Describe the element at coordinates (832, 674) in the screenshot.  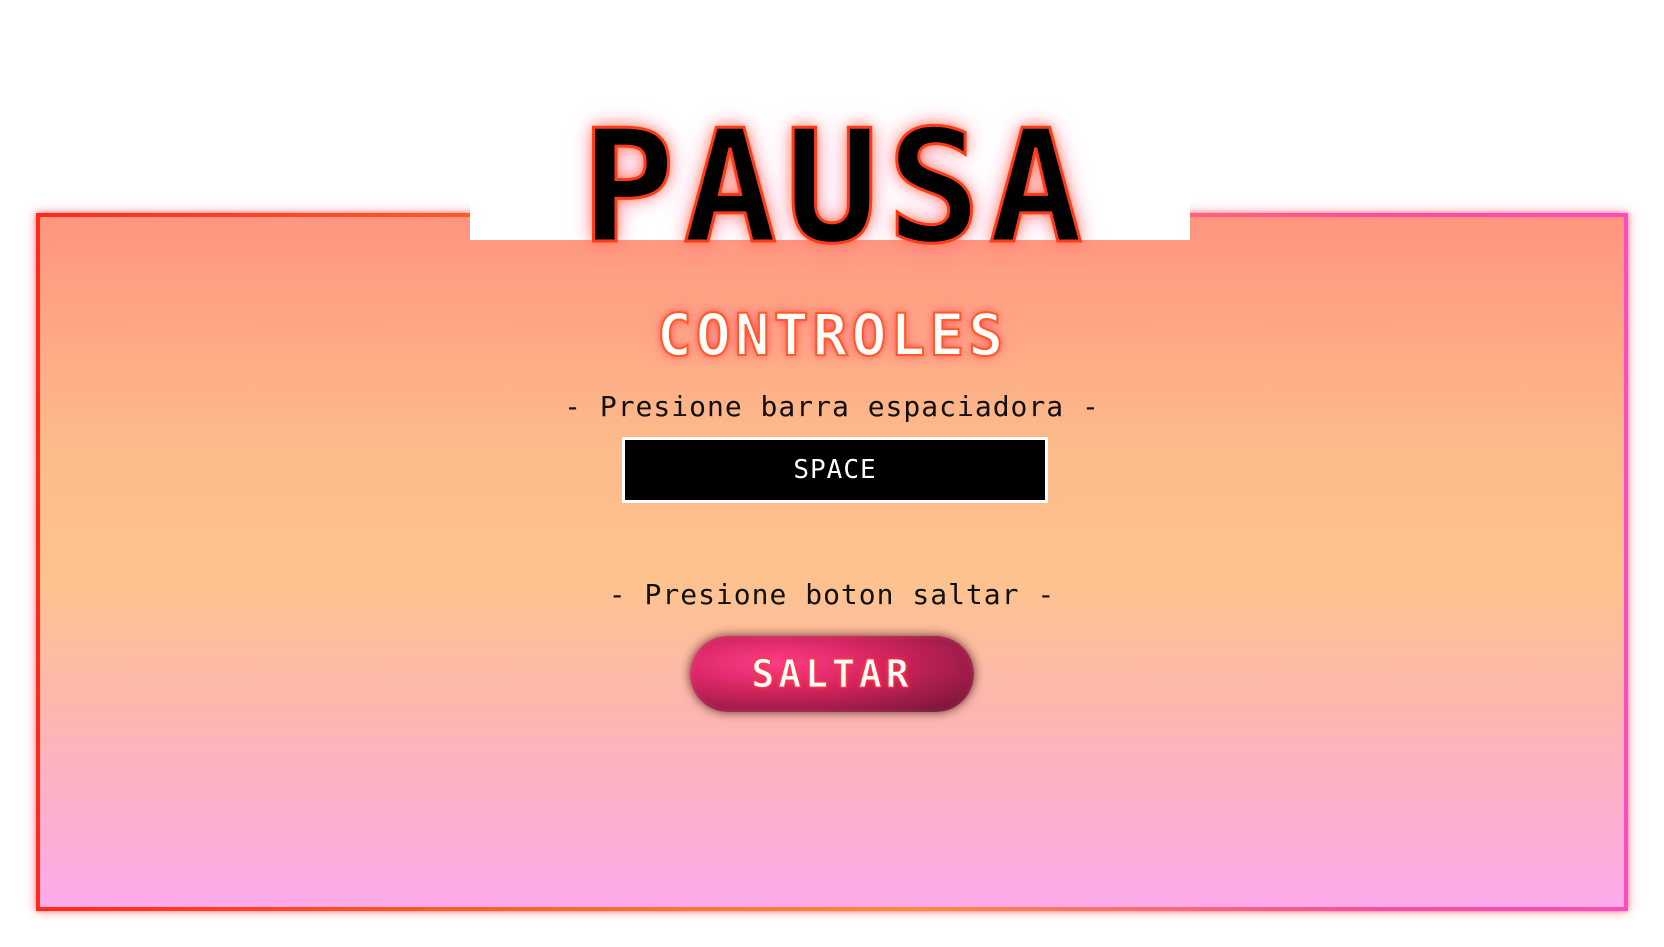
I see `jump-button: SALTAR` at that location.